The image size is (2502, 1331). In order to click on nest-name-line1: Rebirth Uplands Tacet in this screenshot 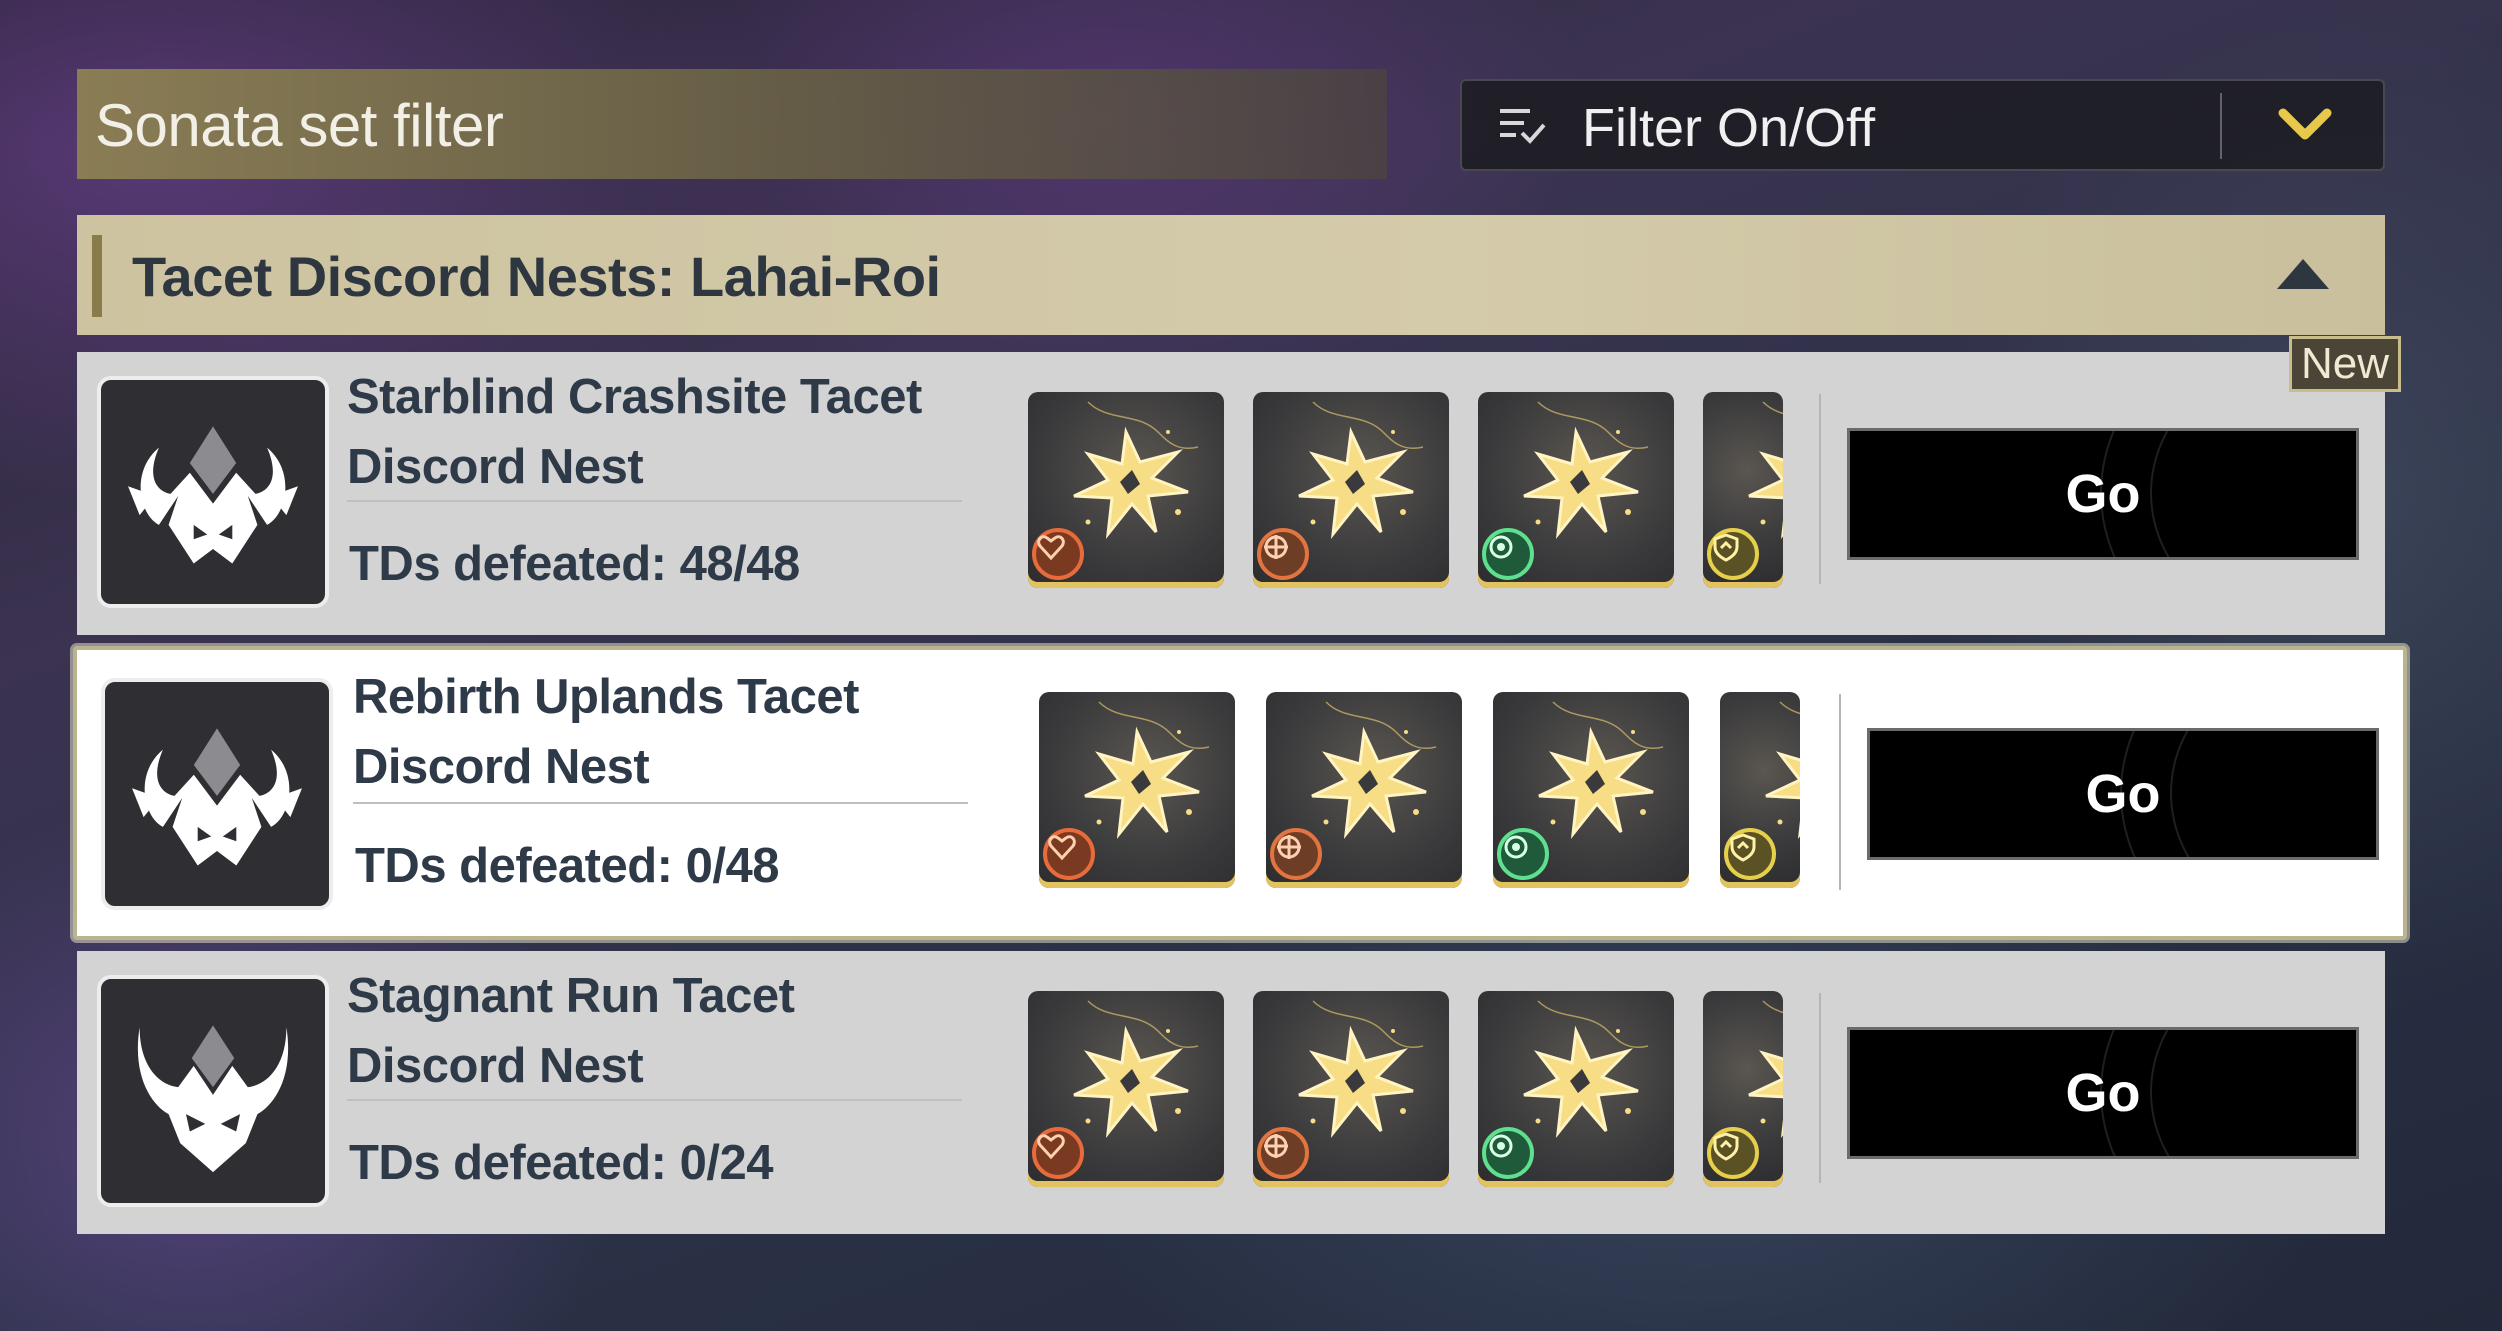, I will do `click(606, 697)`.